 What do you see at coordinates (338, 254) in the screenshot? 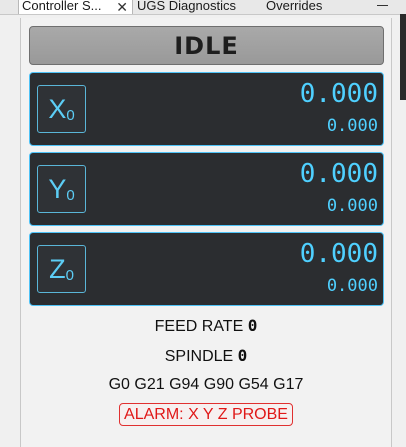
I see `work-position-z: 0.000` at bounding box center [338, 254].